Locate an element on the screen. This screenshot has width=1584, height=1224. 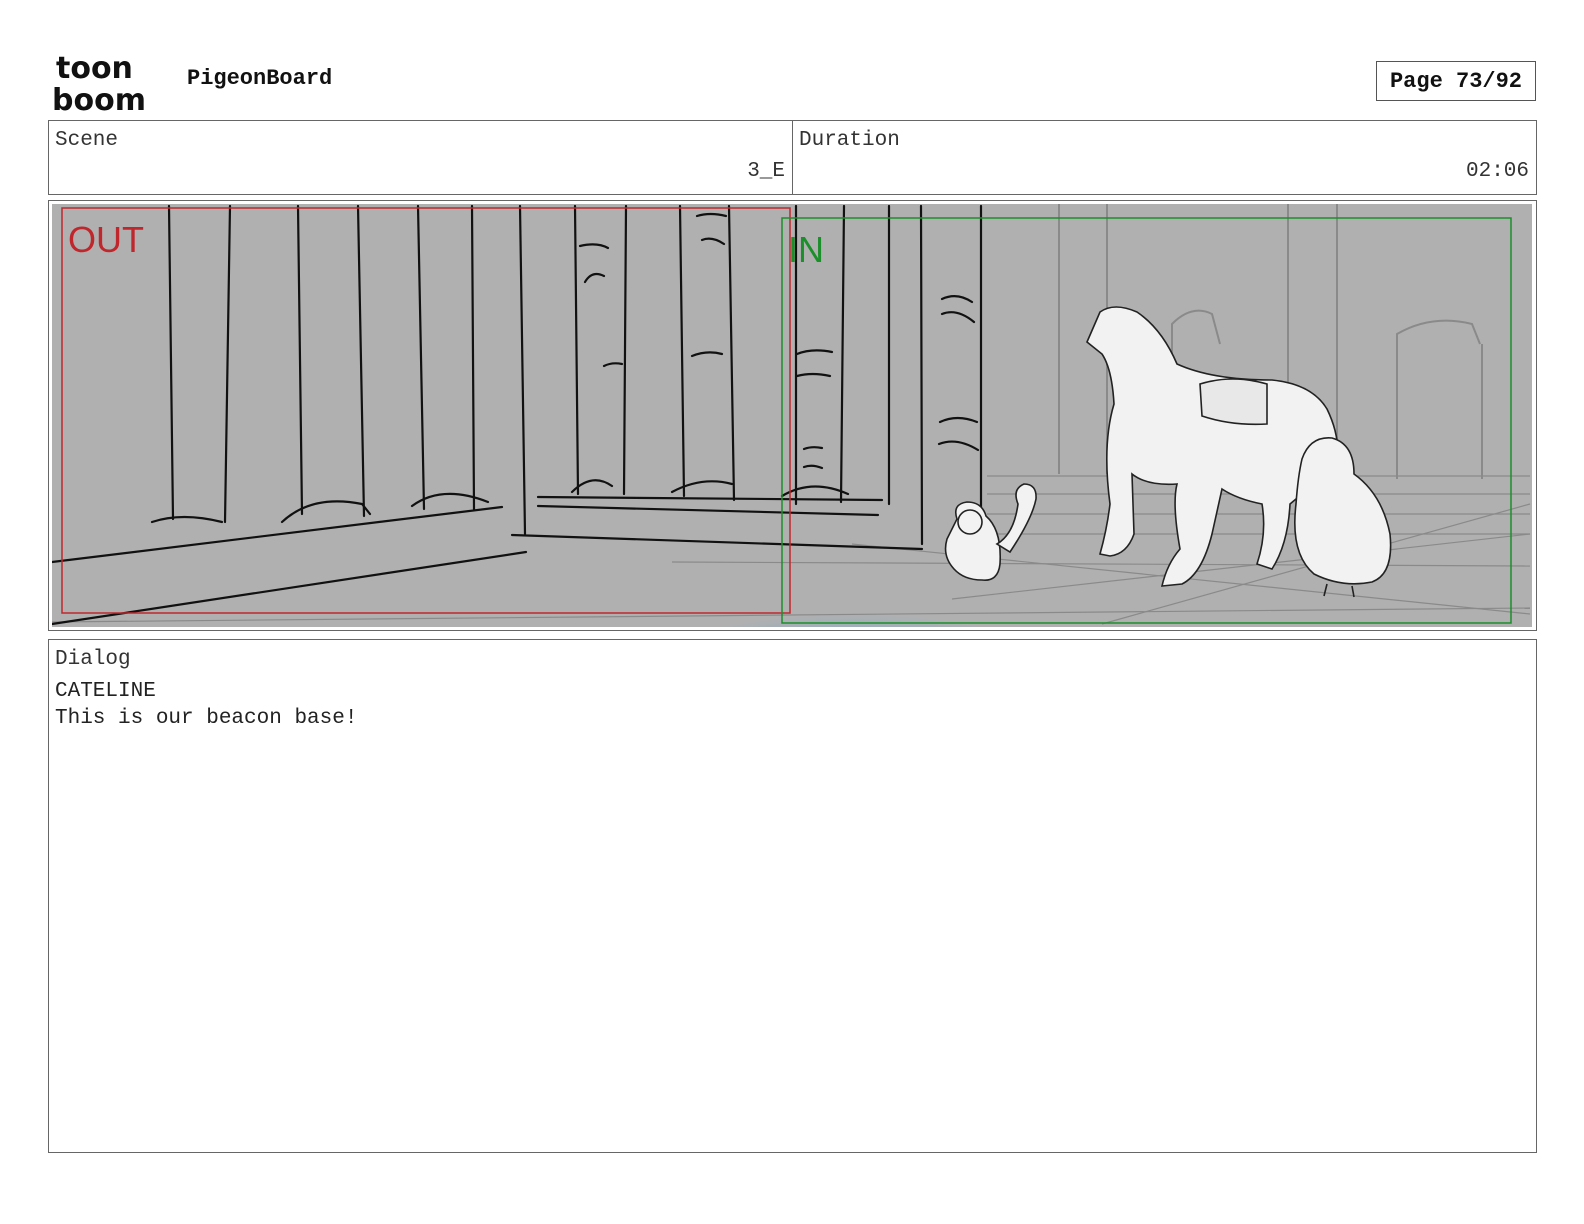
logo-text-top: toon is located at coordinates (94, 68).